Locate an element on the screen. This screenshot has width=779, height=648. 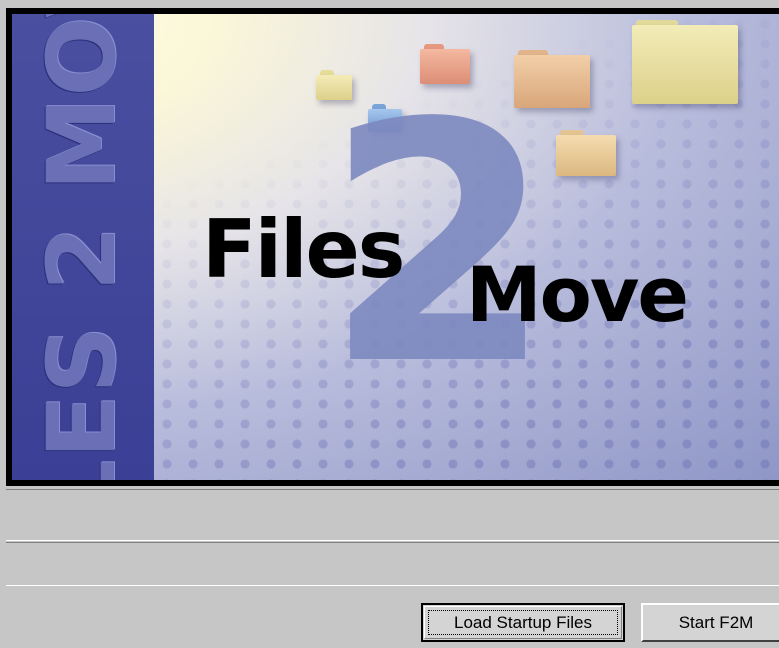
side-logo-text: FILES 2 MOVE is located at coordinates (82, 247).